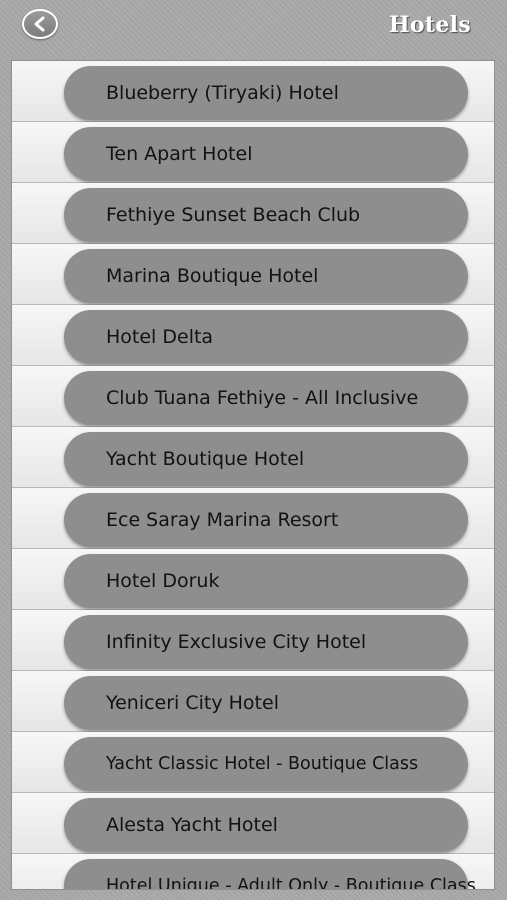  What do you see at coordinates (262, 764) in the screenshot?
I see `list-item-label: Yacht Classic Hotel - Boutique Class` at bounding box center [262, 764].